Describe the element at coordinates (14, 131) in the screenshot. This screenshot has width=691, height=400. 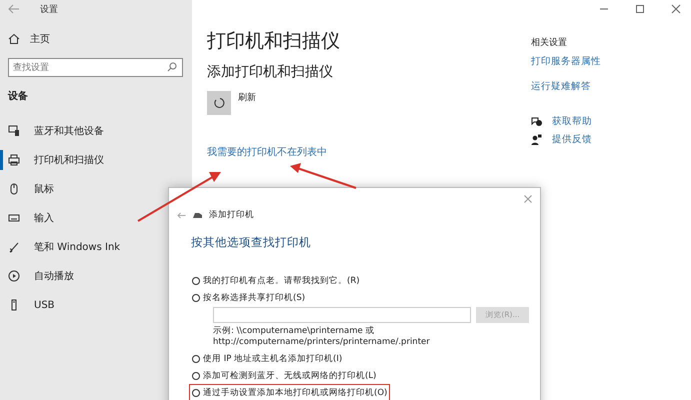
I see `devices-icon` at that location.